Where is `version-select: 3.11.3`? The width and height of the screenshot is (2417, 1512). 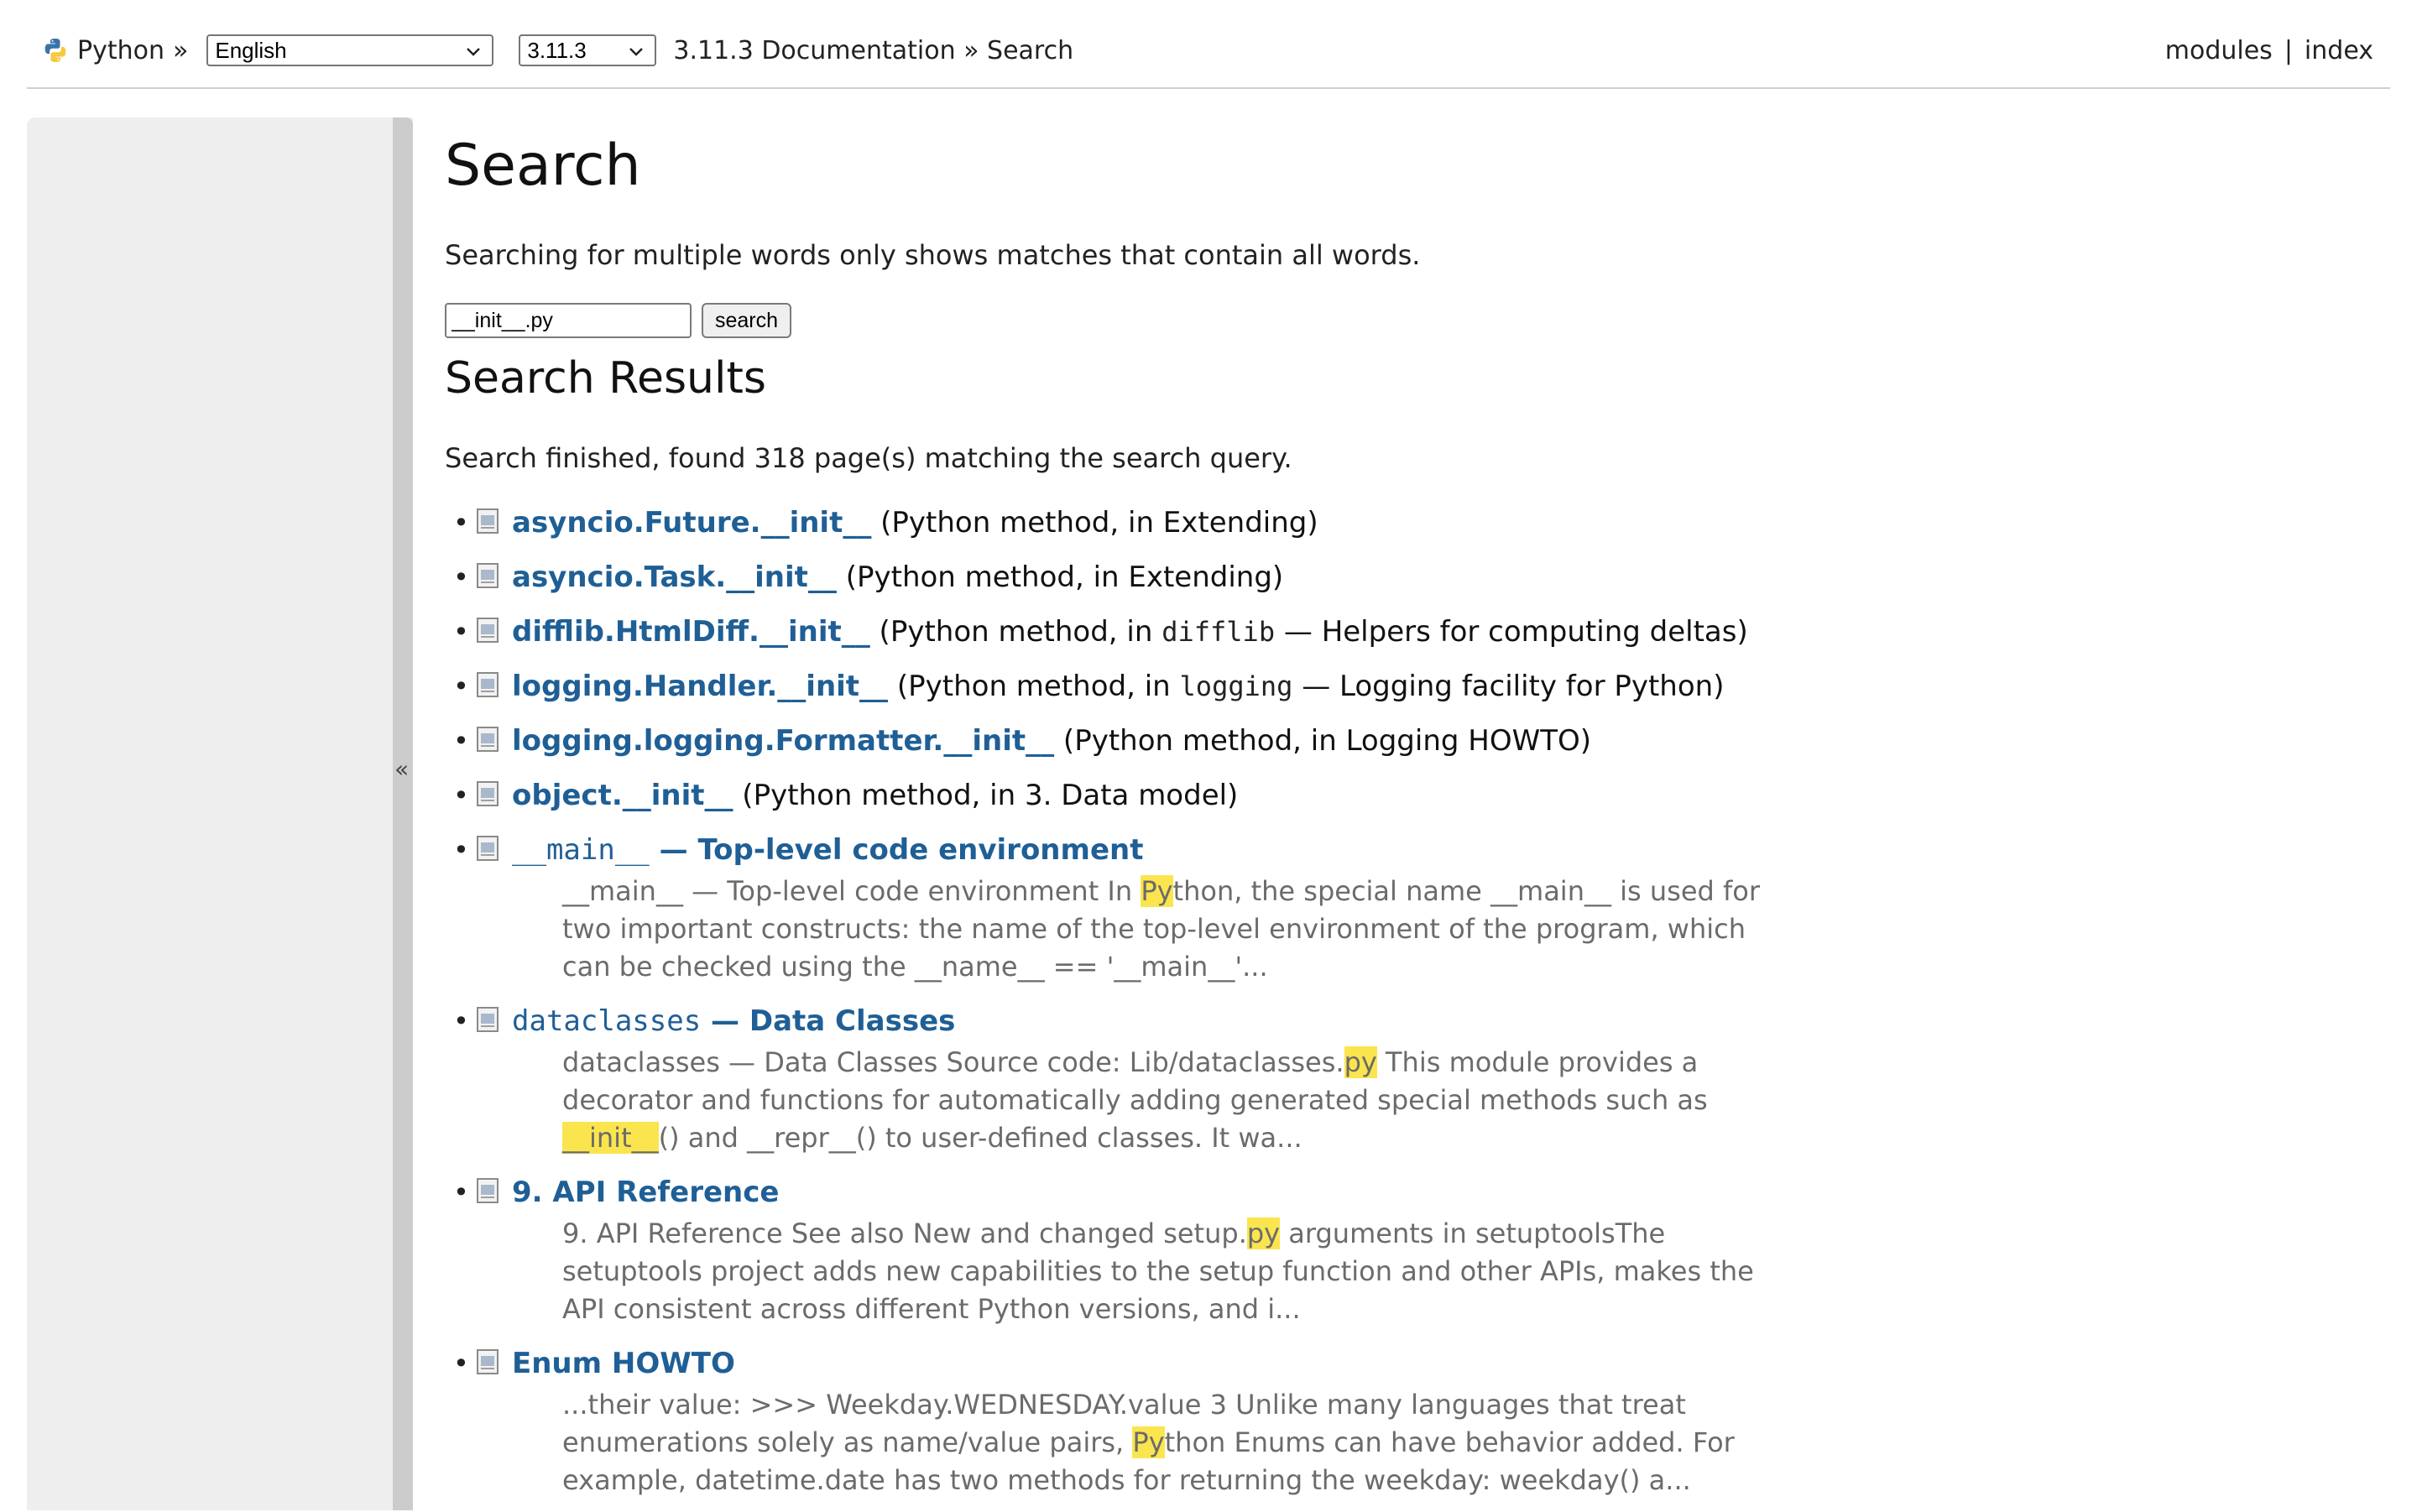 version-select: 3.11.3 is located at coordinates (588, 50).